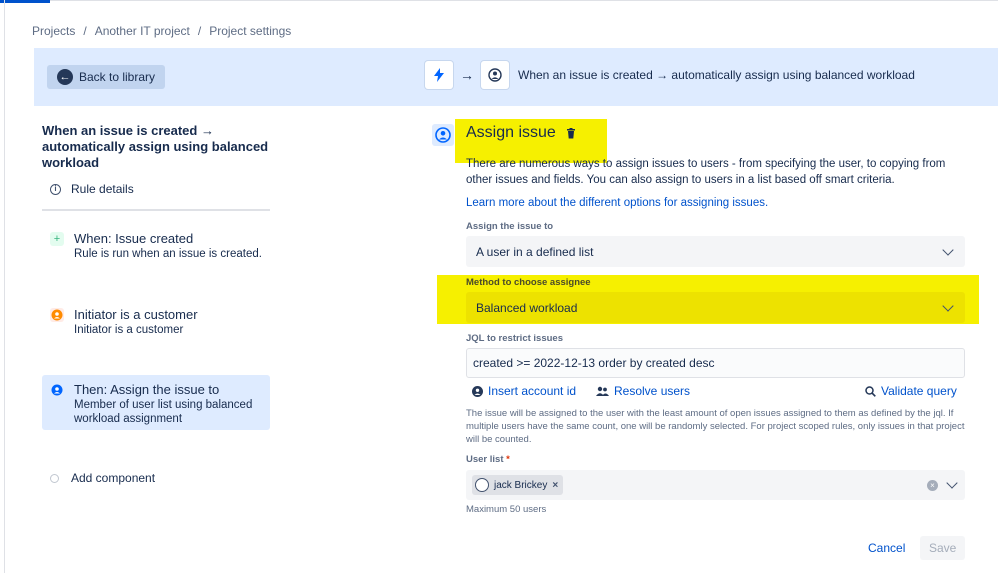  What do you see at coordinates (535, 251) in the screenshot?
I see `assign-select-value: A user in a defined list` at bounding box center [535, 251].